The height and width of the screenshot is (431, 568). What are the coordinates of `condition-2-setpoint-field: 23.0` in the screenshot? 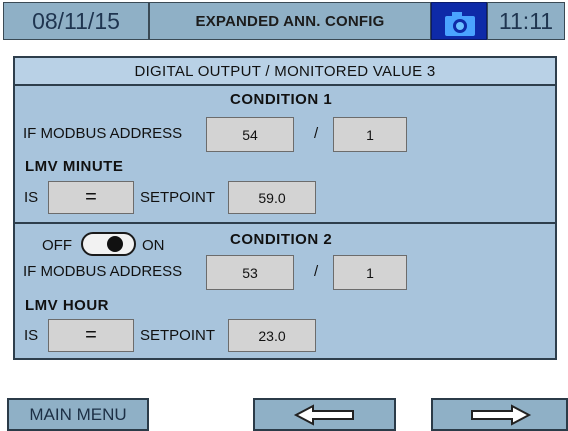 It's located at (272, 335).